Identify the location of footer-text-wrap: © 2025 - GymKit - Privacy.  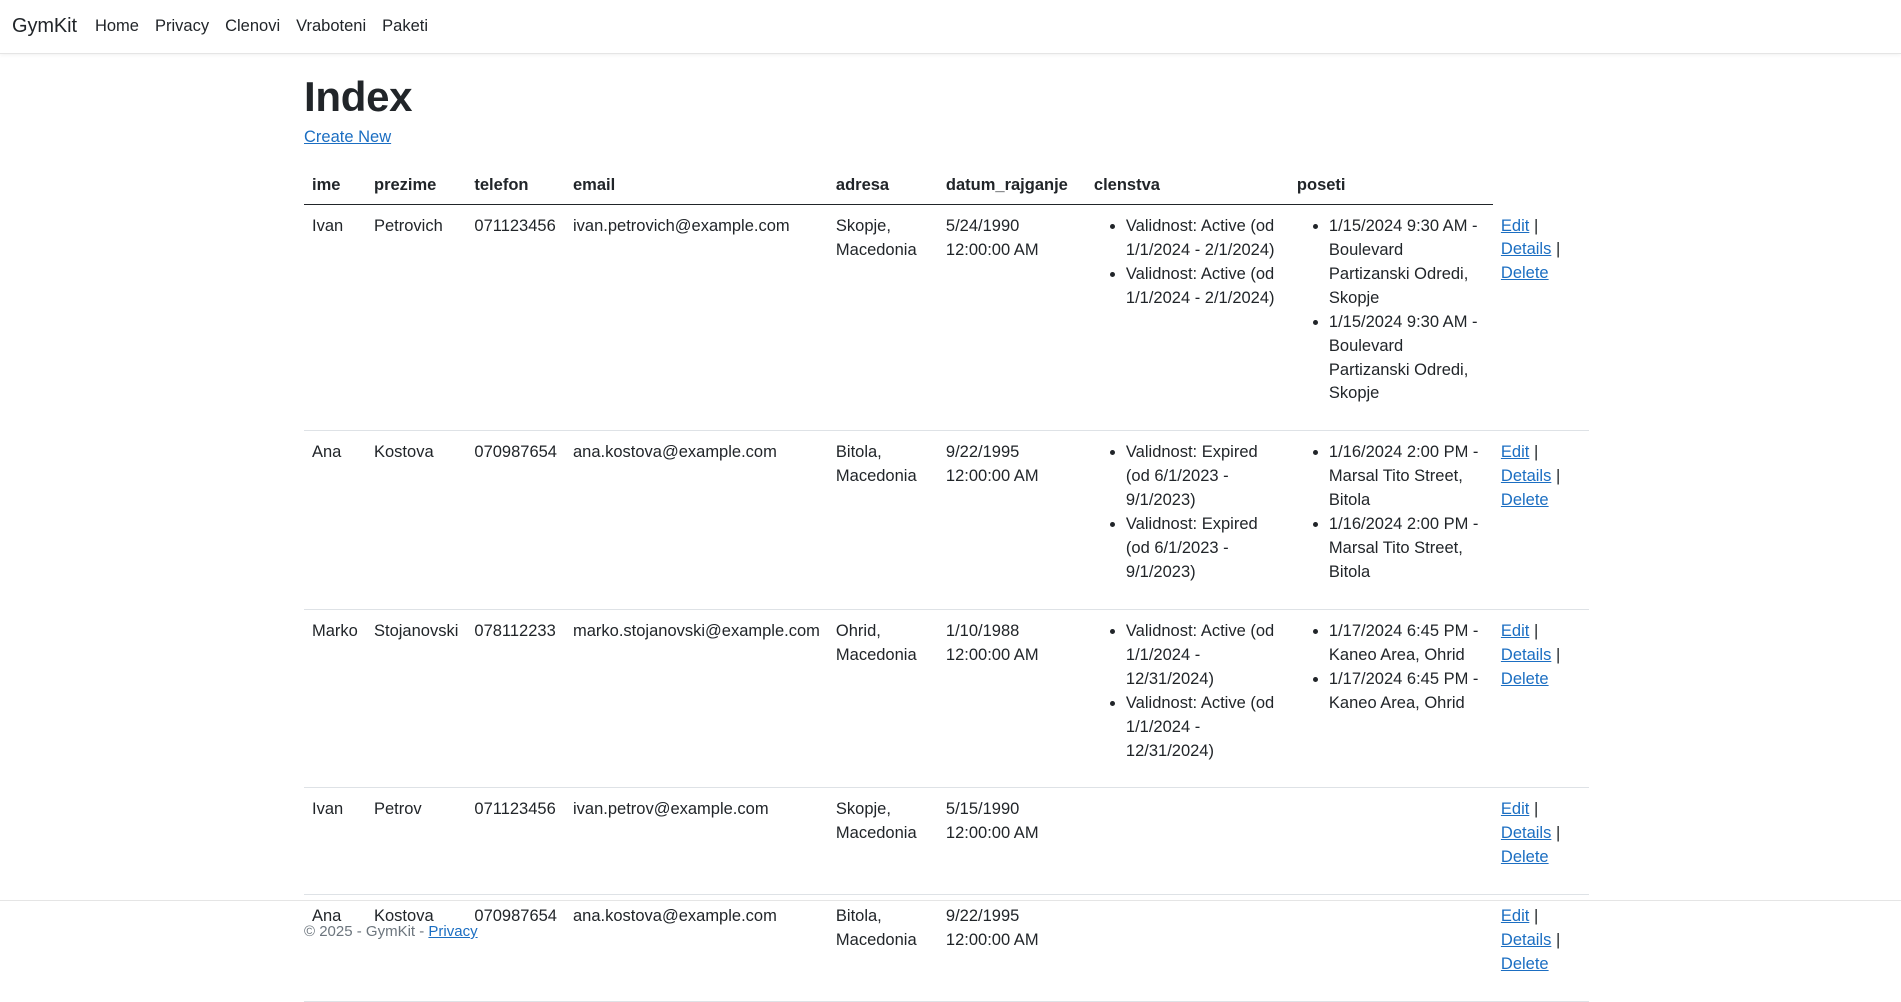
(391, 932).